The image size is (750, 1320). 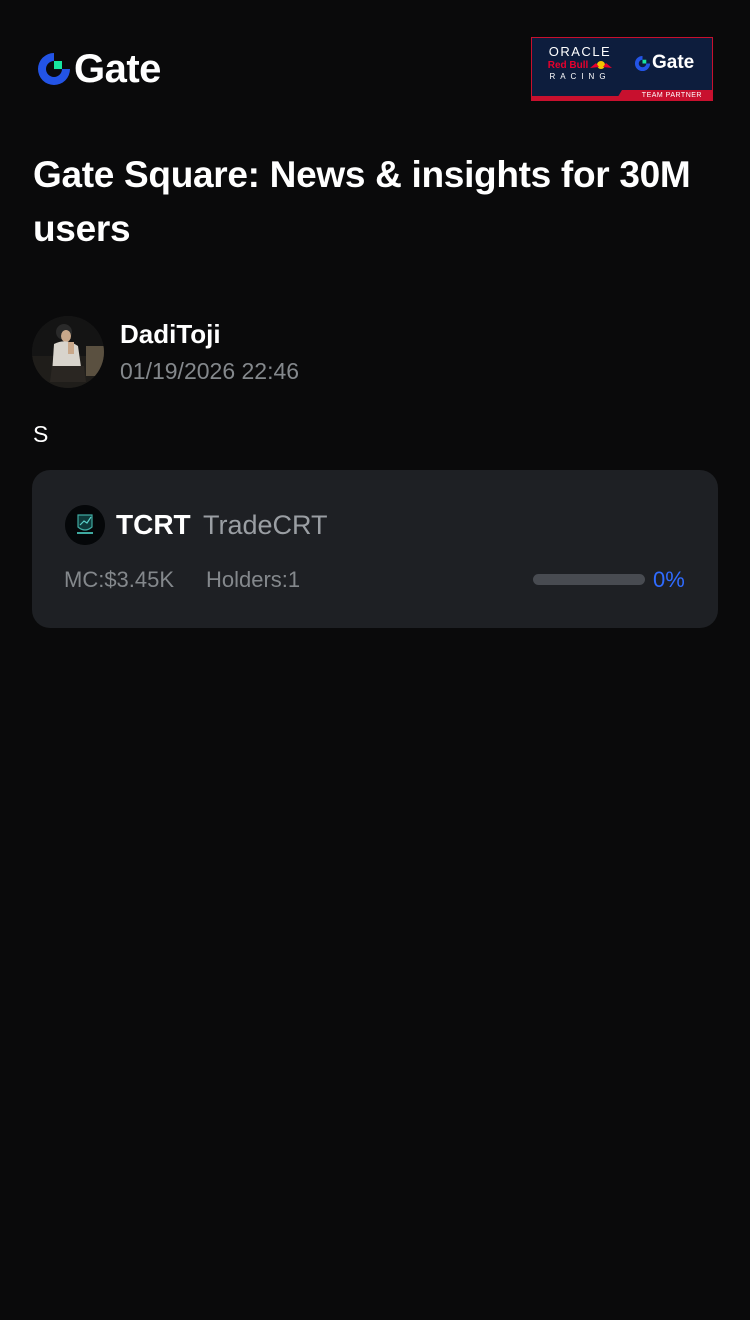 What do you see at coordinates (669, 579) in the screenshot?
I see `bonding-progress-label: 0%` at bounding box center [669, 579].